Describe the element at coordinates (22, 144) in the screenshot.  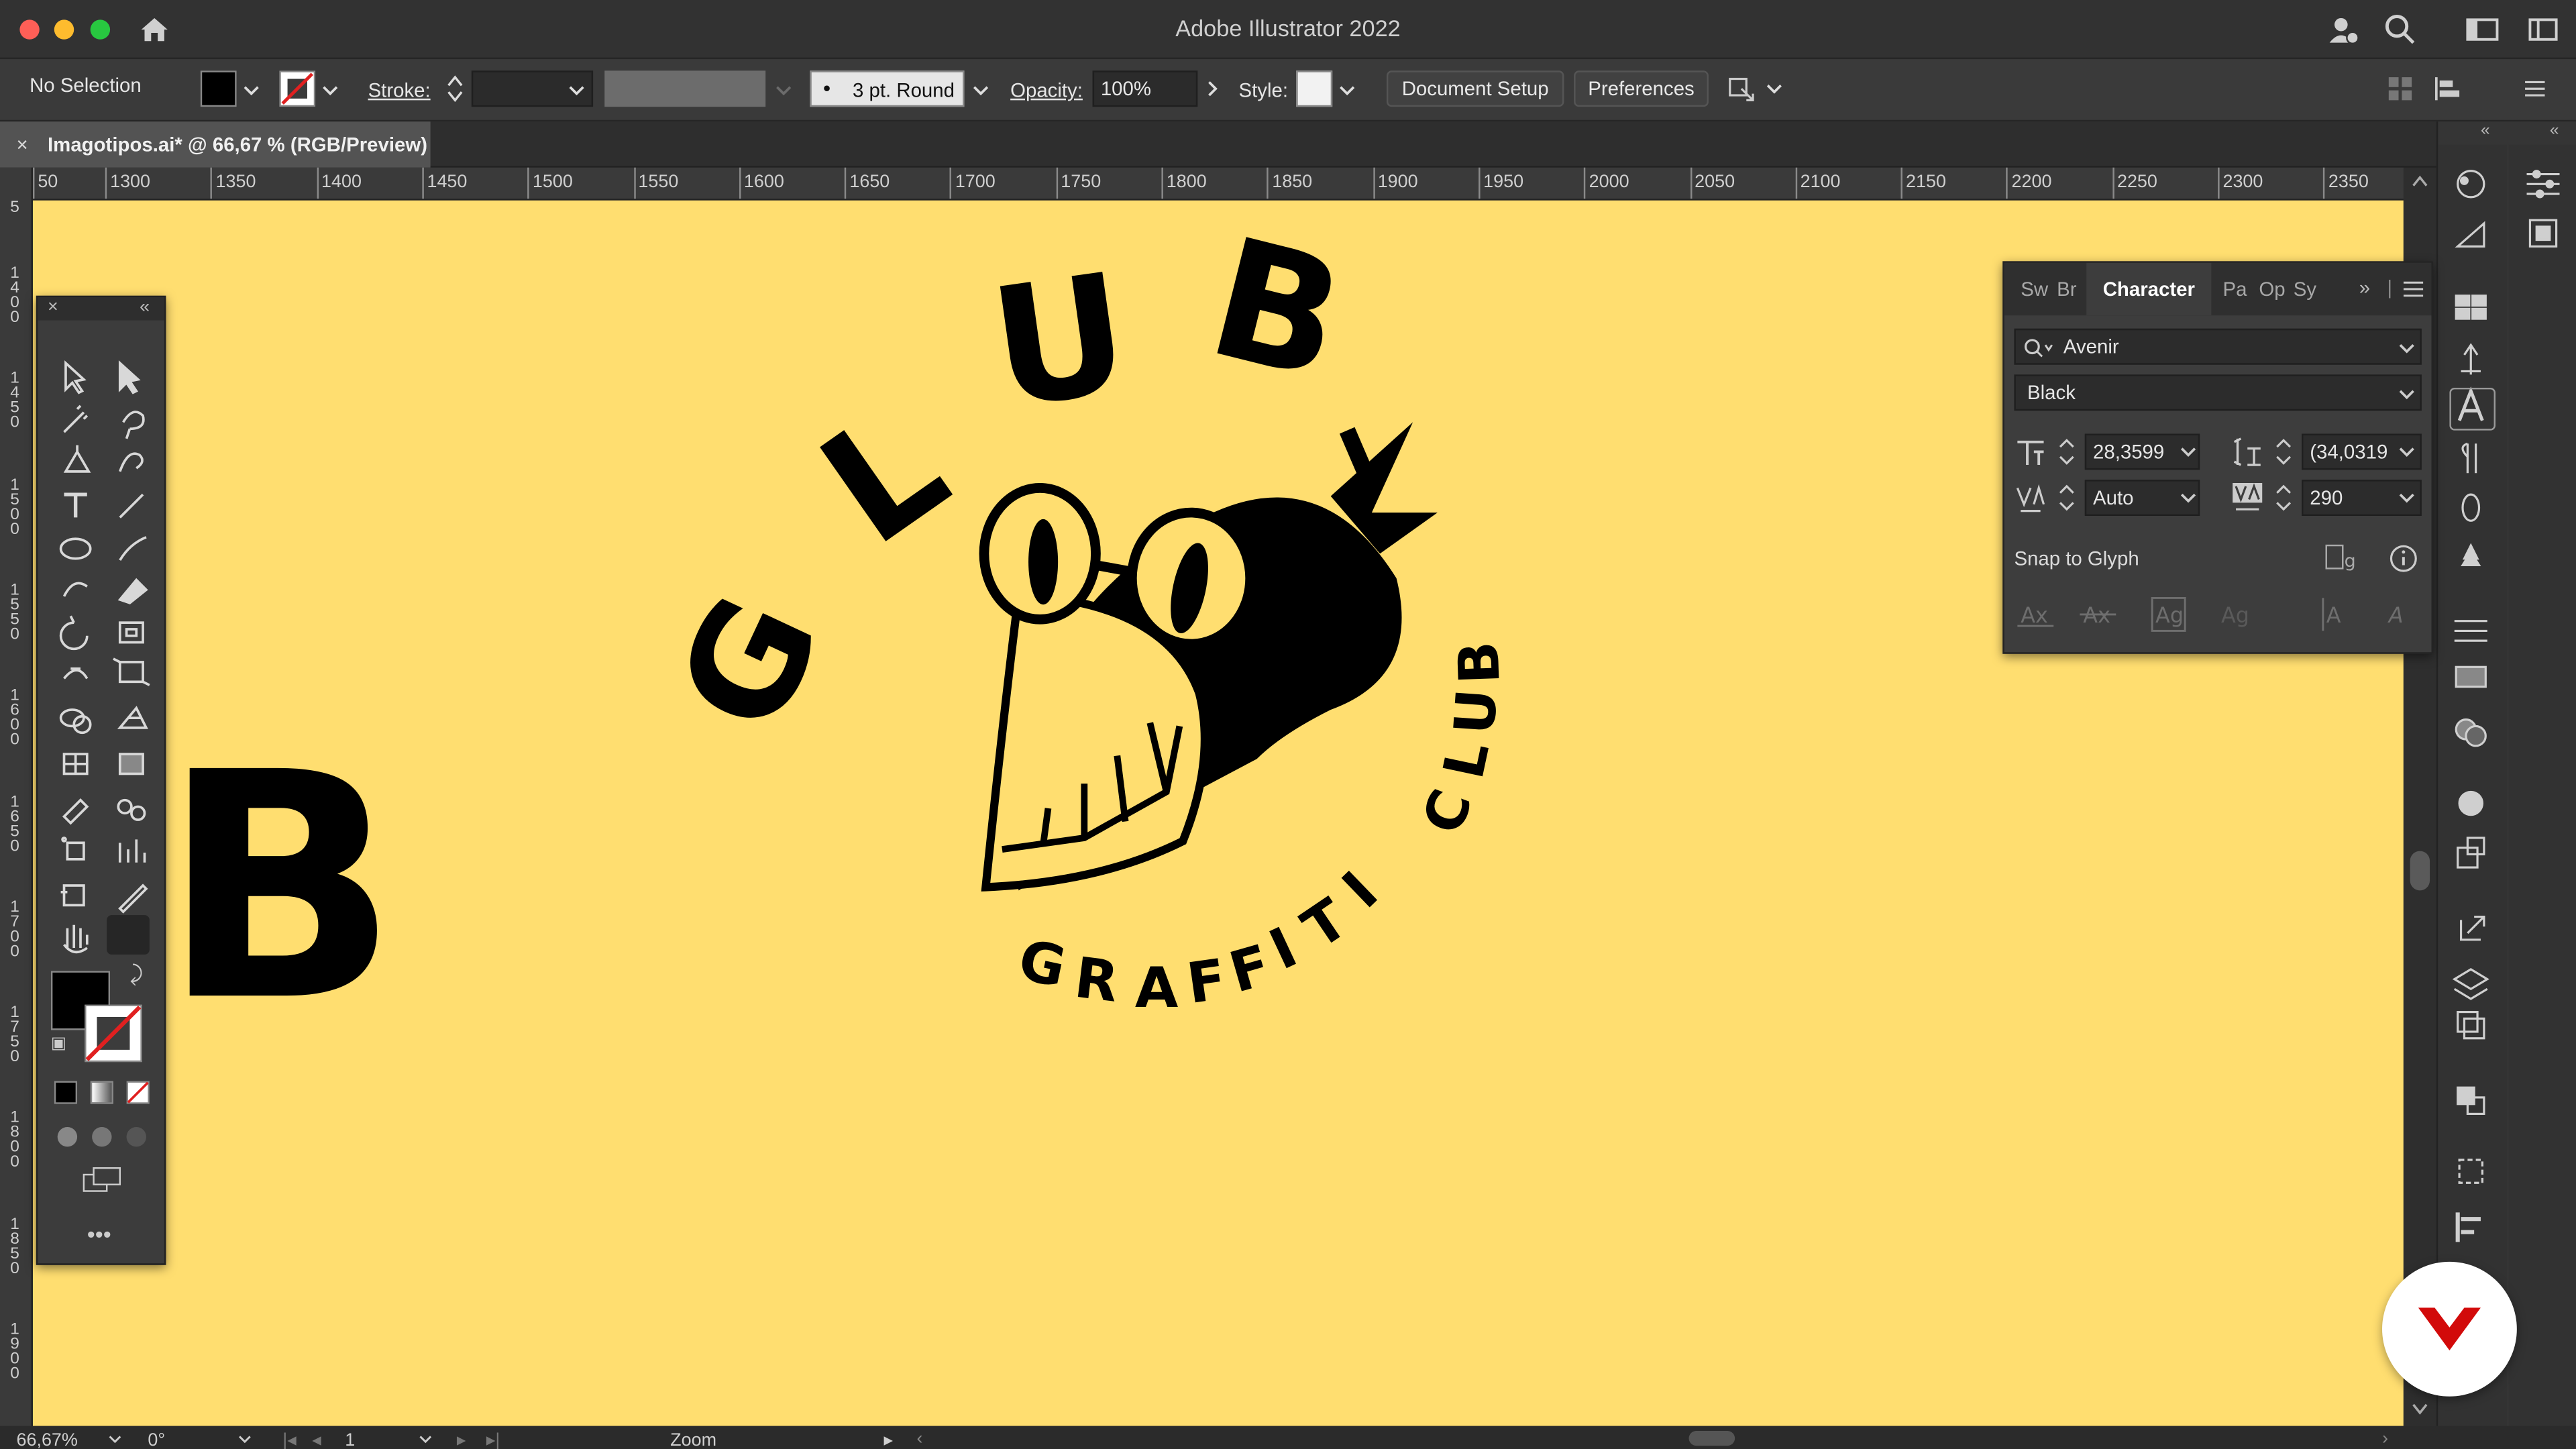
I see `close-tab-icon: ×` at that location.